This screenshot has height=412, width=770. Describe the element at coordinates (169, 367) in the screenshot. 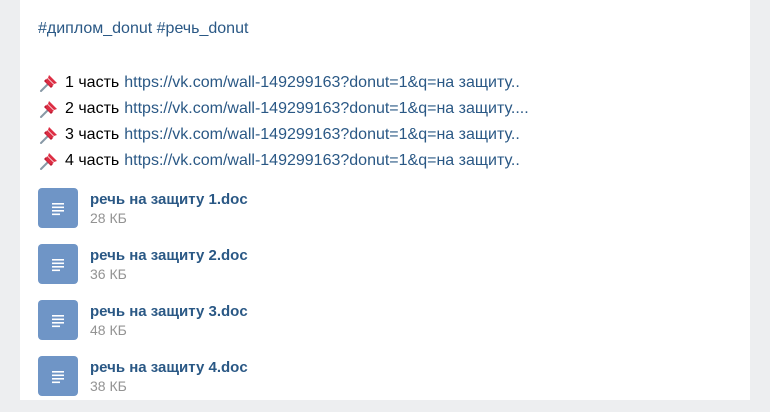

I see `document-name: речь на защиту 4.doc` at that location.